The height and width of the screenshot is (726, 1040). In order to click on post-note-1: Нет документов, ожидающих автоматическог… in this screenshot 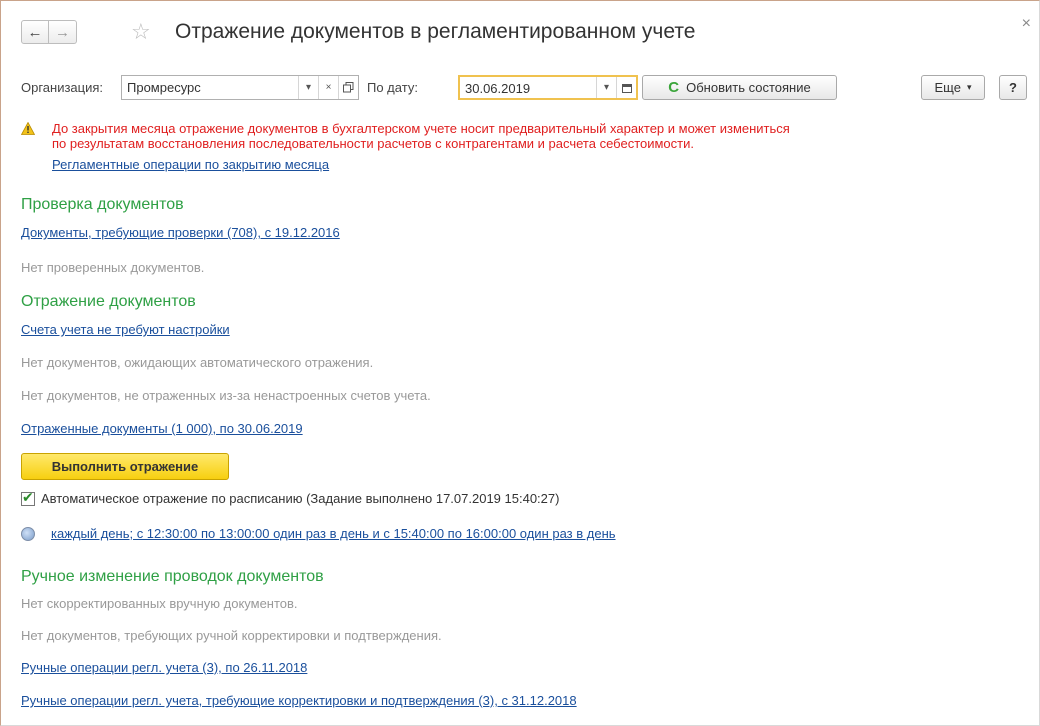, I will do `click(197, 362)`.